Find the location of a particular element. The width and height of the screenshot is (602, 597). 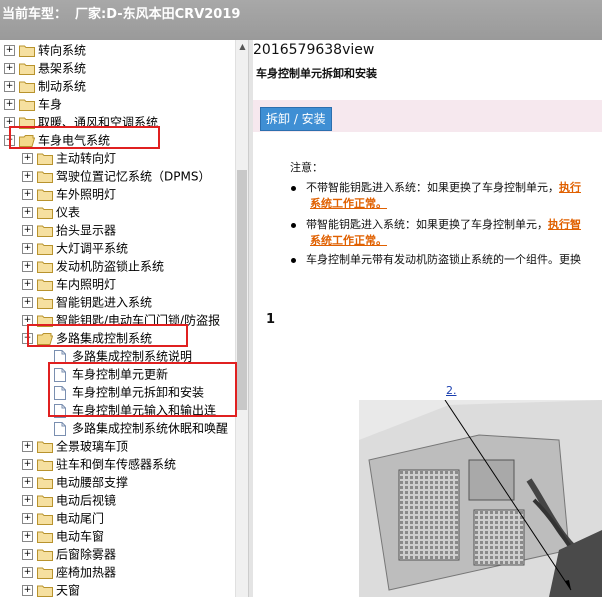

component-illustration is located at coordinates (480, 498).